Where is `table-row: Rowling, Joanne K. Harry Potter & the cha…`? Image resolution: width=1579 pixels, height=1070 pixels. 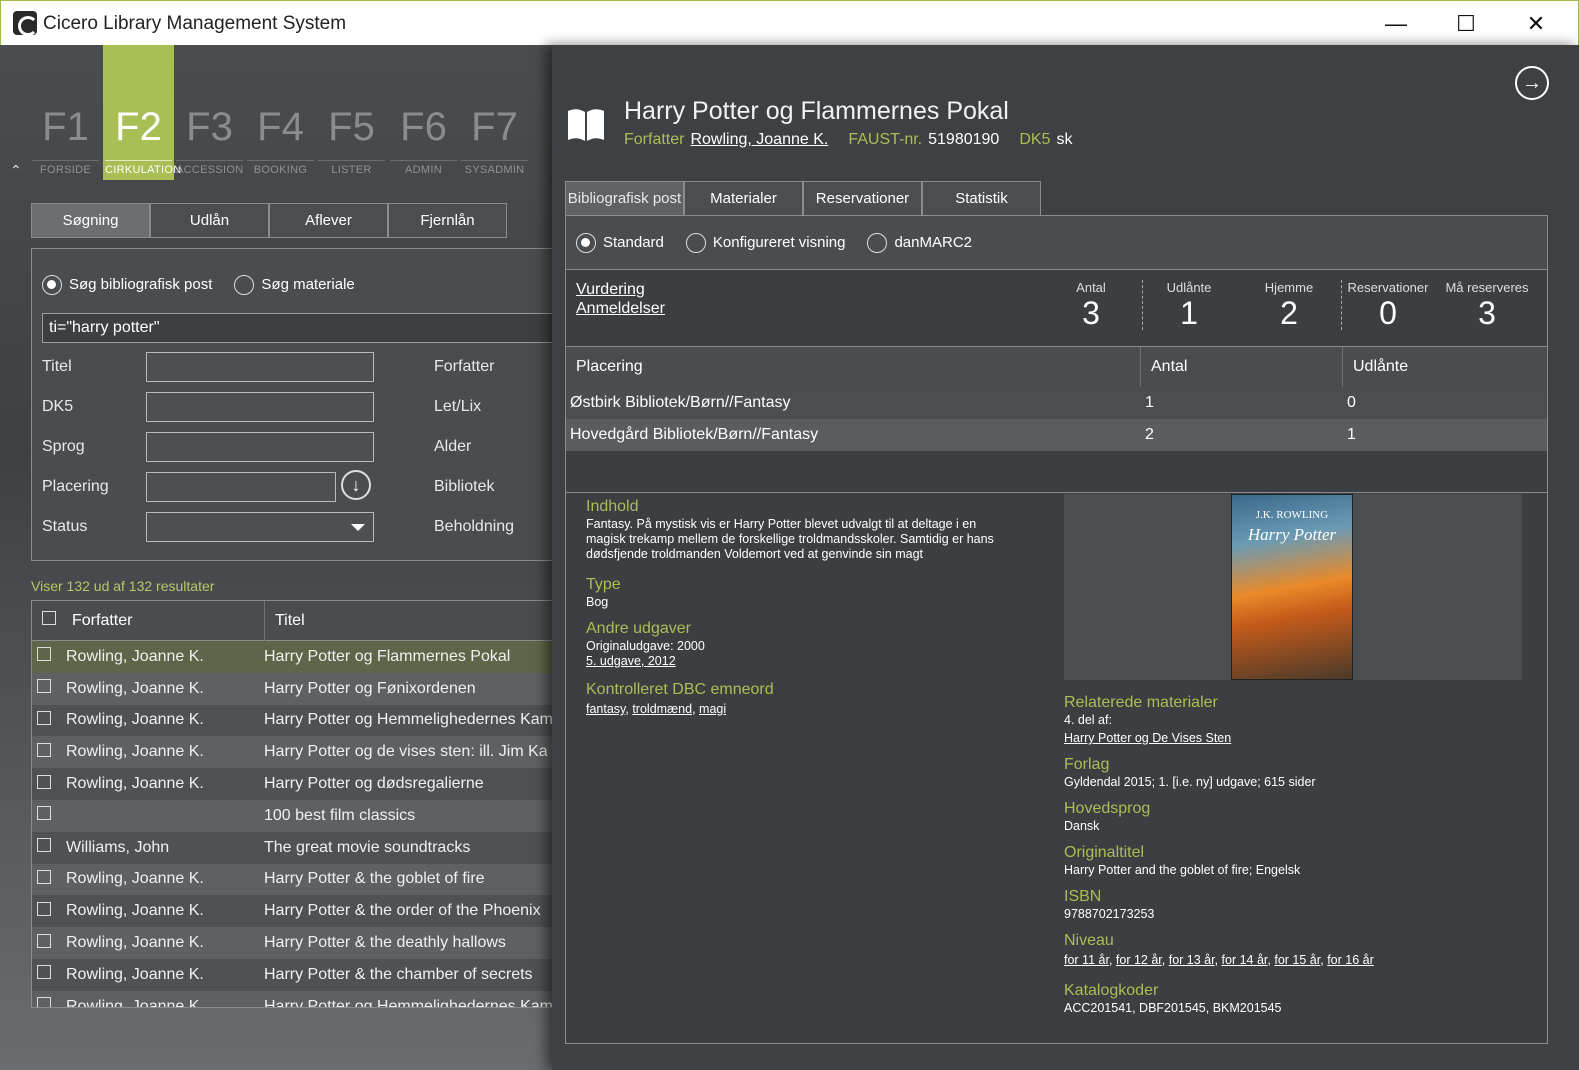 table-row: Rowling, Joanne K. Harry Potter & the cha… is located at coordinates (292, 974).